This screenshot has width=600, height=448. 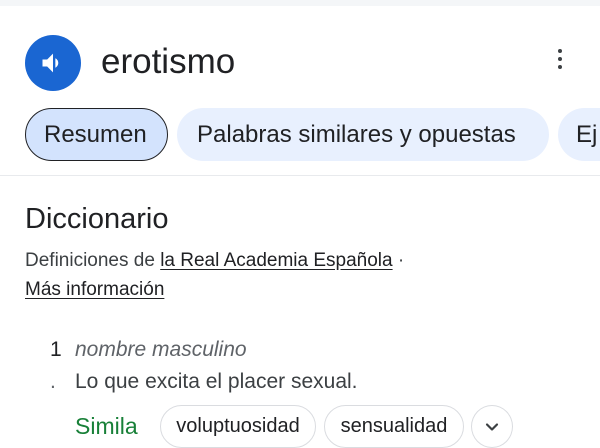 What do you see at coordinates (238, 426) in the screenshot?
I see `synonym-chip-voluptuosidad: voluptuosidad` at bounding box center [238, 426].